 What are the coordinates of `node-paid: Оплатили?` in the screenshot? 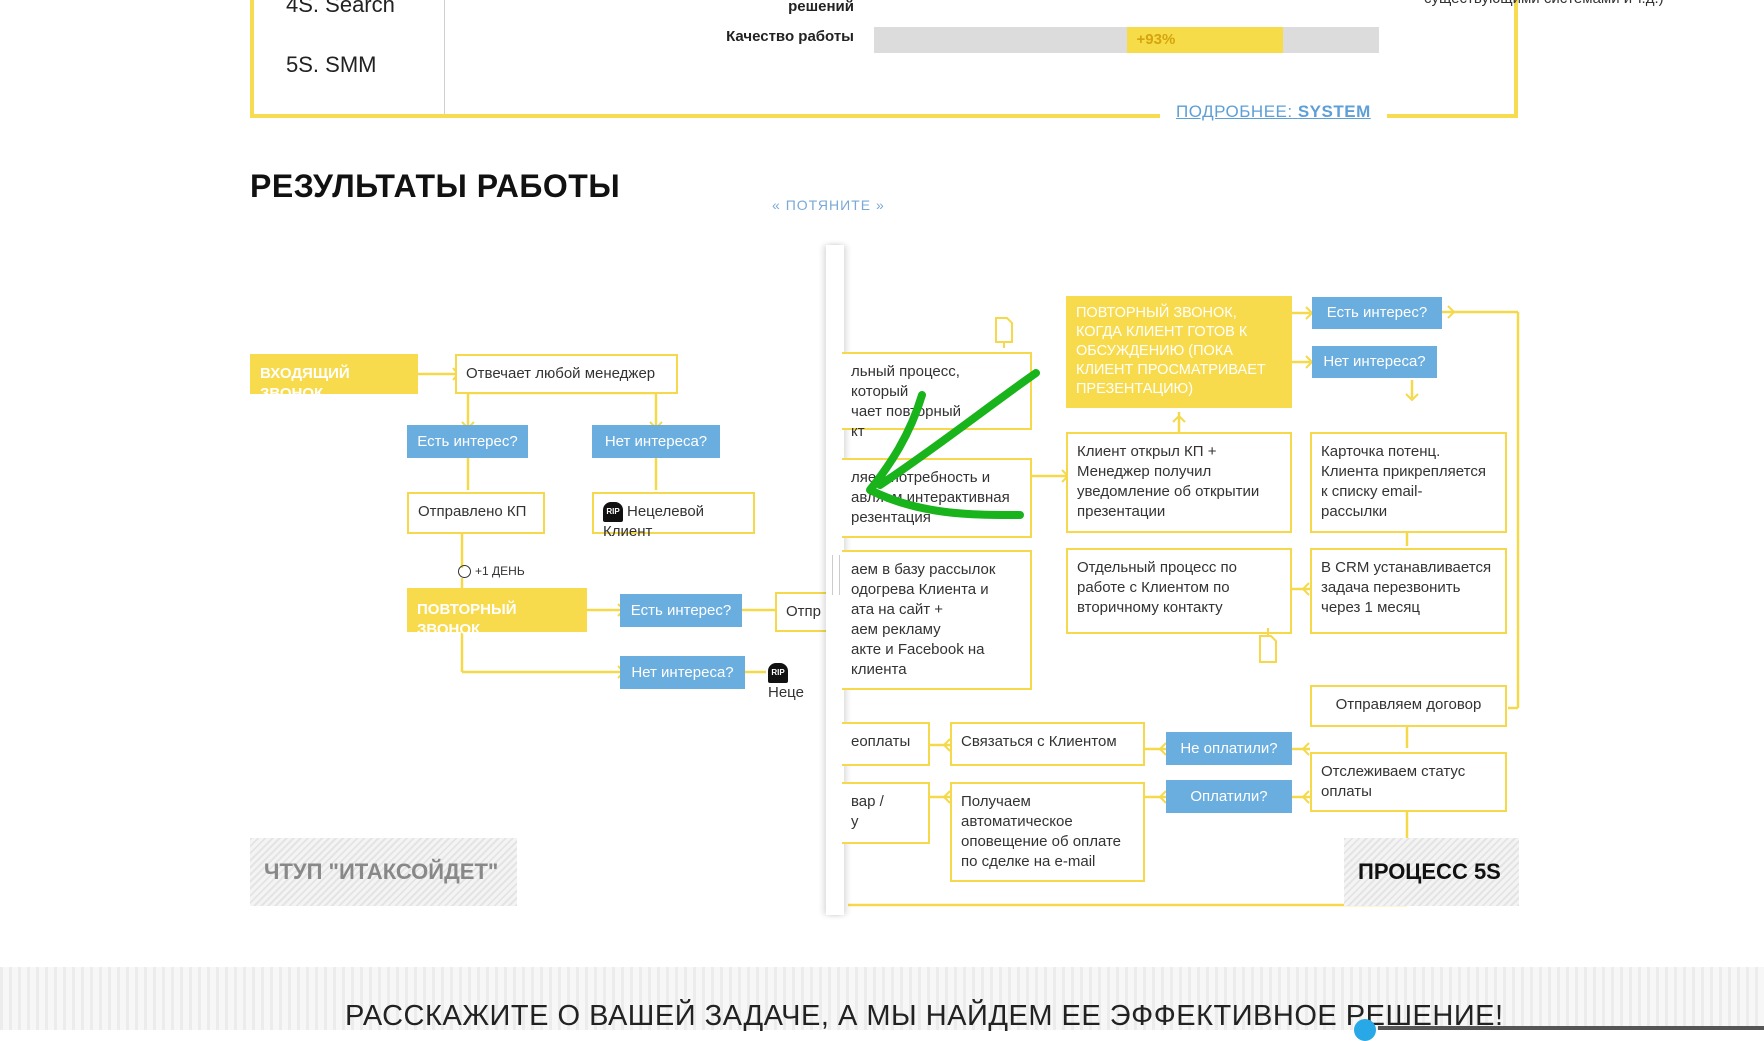 It's located at (1229, 796).